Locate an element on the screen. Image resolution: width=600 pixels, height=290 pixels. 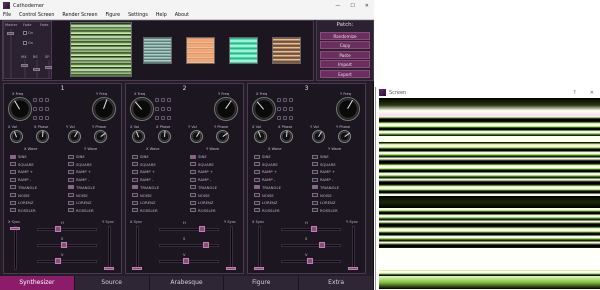
x-wave-option: NOISE is located at coordinates (264, 195).